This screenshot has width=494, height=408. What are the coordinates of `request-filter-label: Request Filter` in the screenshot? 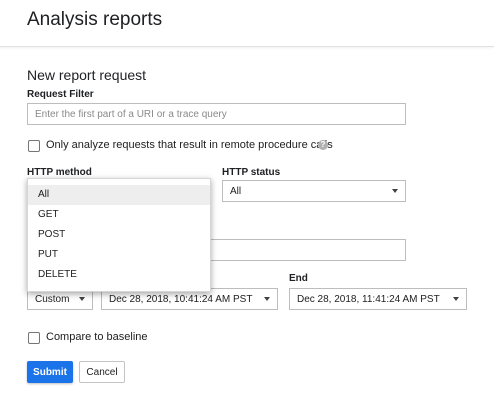 It's located at (60, 94).